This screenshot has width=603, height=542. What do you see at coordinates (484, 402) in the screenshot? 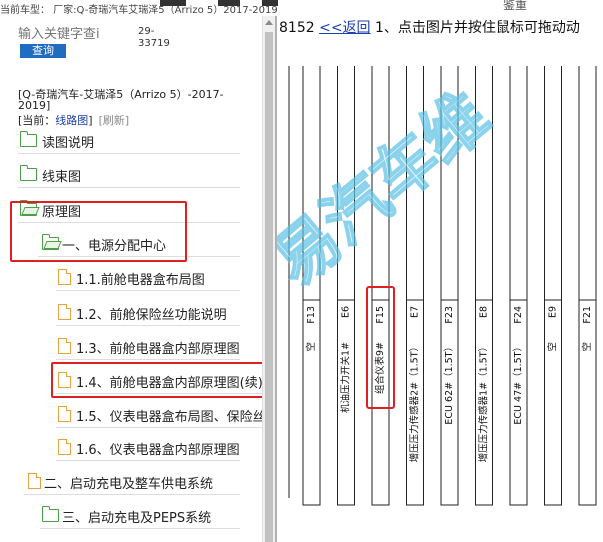
I see `pin-function-label: 增压压力传感器1#（1.5T）` at bounding box center [484, 402].